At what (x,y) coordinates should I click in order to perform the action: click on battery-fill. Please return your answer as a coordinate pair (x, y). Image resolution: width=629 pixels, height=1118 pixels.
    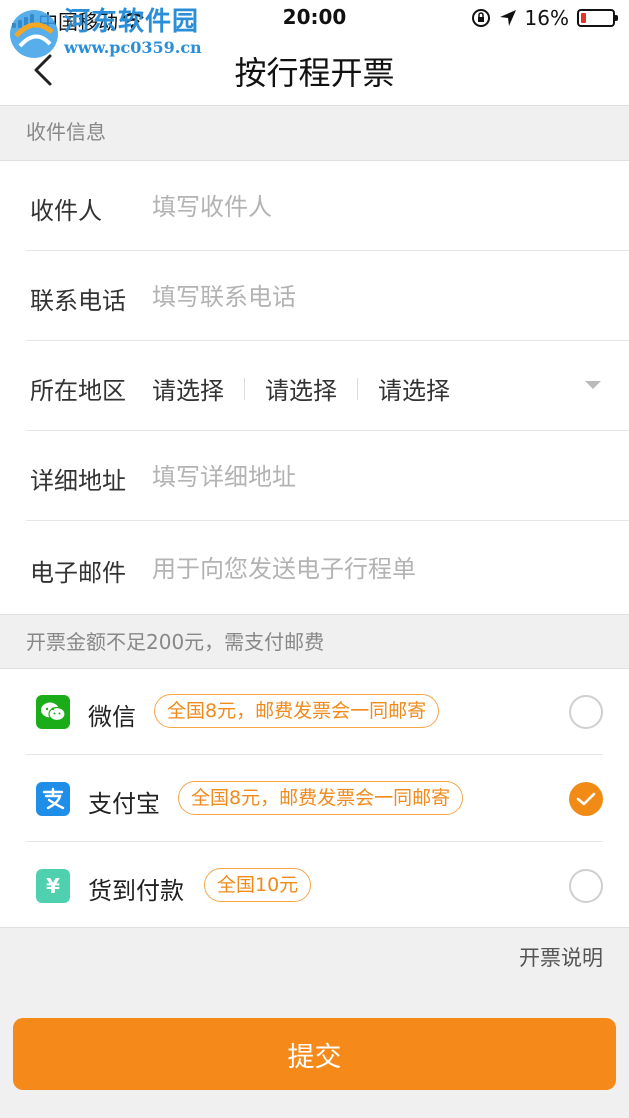
    Looking at the image, I should click on (583, 18).